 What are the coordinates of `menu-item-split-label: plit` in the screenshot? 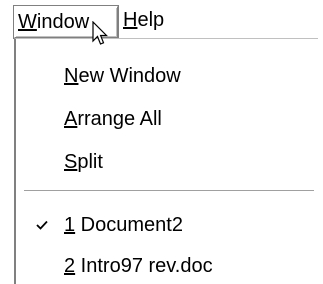 It's located at (90, 162).